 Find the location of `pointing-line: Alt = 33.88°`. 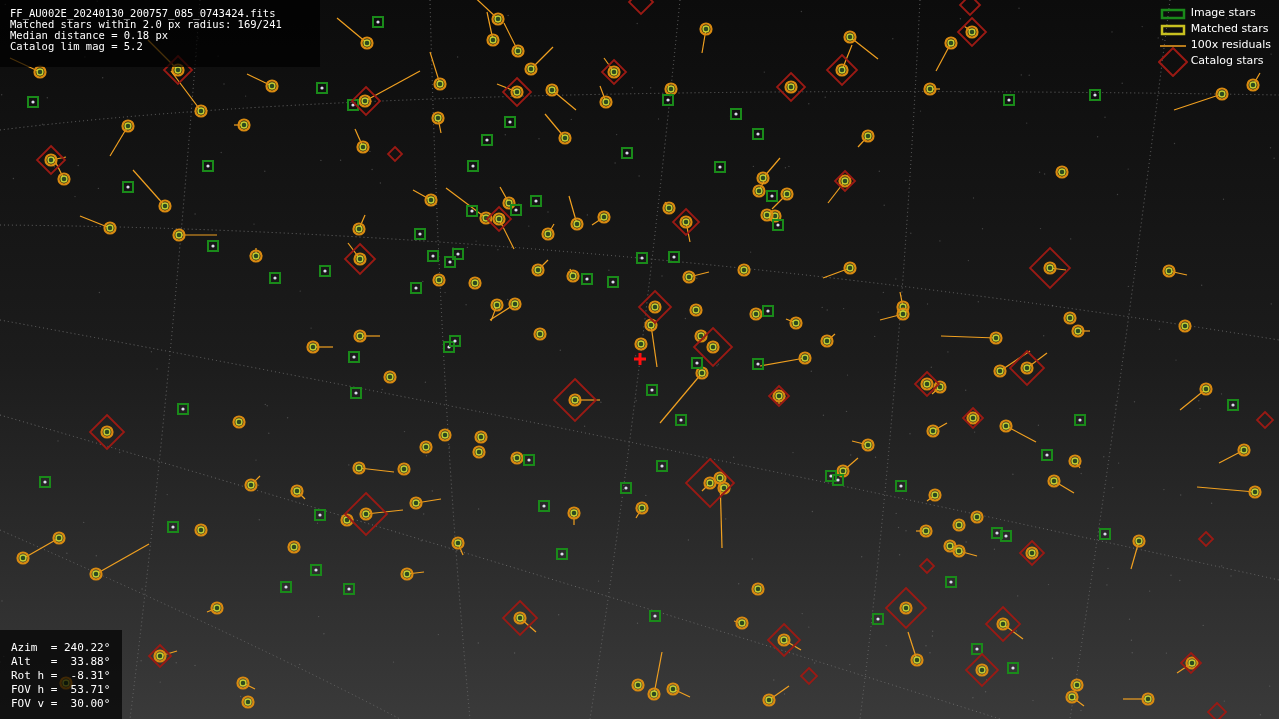

pointing-line: Alt = 33.88° is located at coordinates (61, 662).